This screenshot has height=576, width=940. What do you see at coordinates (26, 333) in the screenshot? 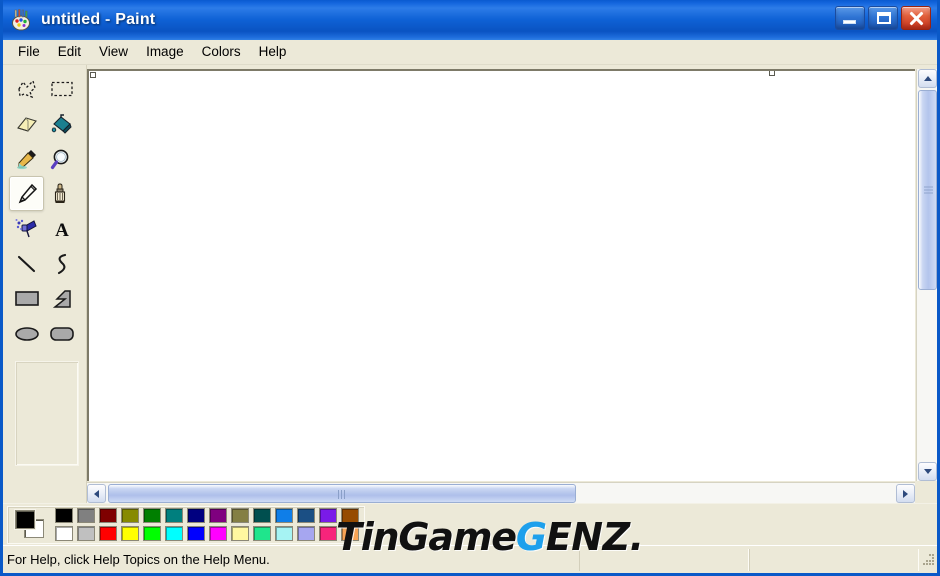
I see `tool-ellipse` at bounding box center [26, 333].